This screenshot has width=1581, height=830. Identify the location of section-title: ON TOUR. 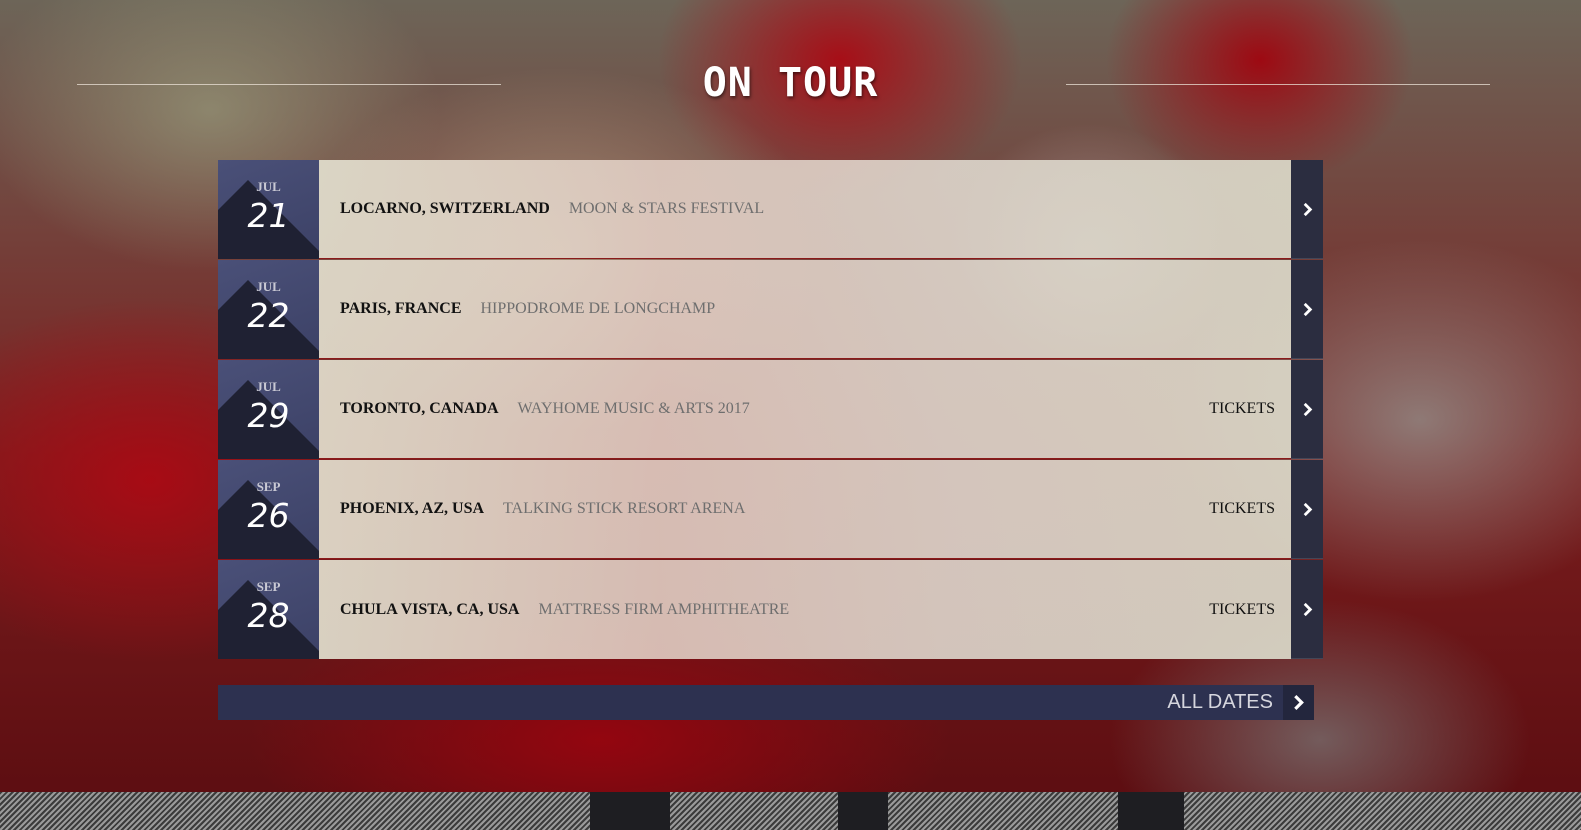
(790, 83).